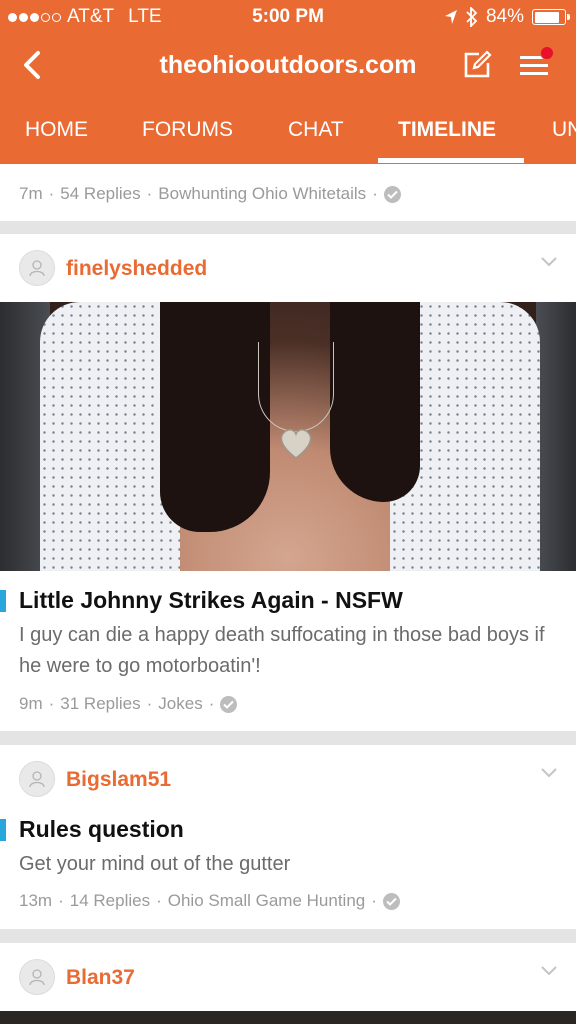 The width and height of the screenshot is (576, 1024). What do you see at coordinates (288, 1017) in the screenshot?
I see `post-image` at bounding box center [288, 1017].